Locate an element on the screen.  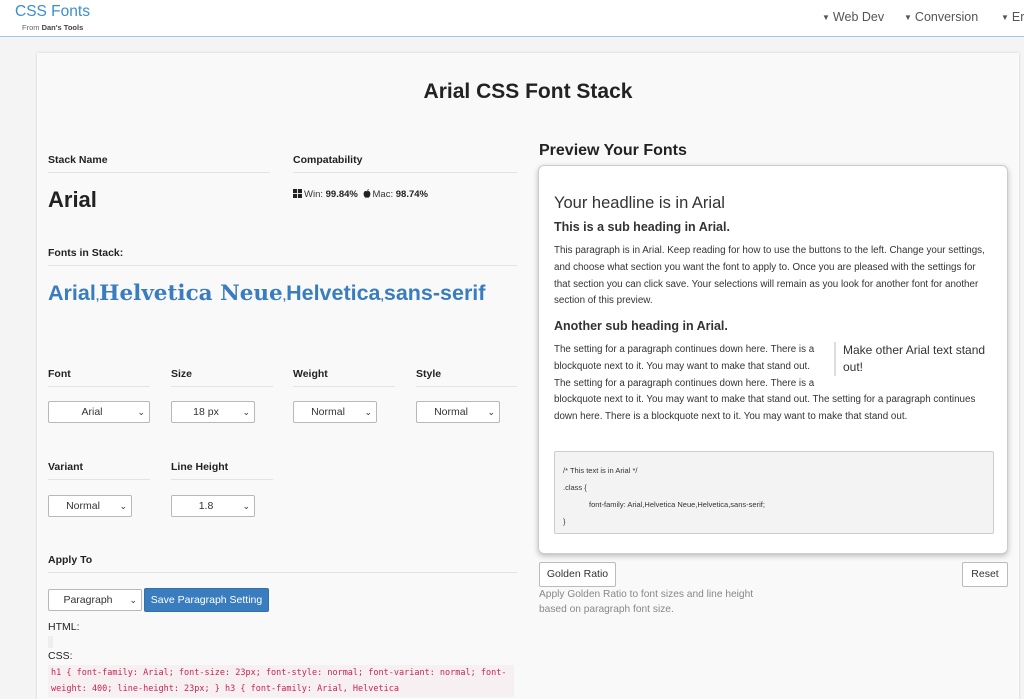
html-output-label: HTML: is located at coordinates (64, 627).